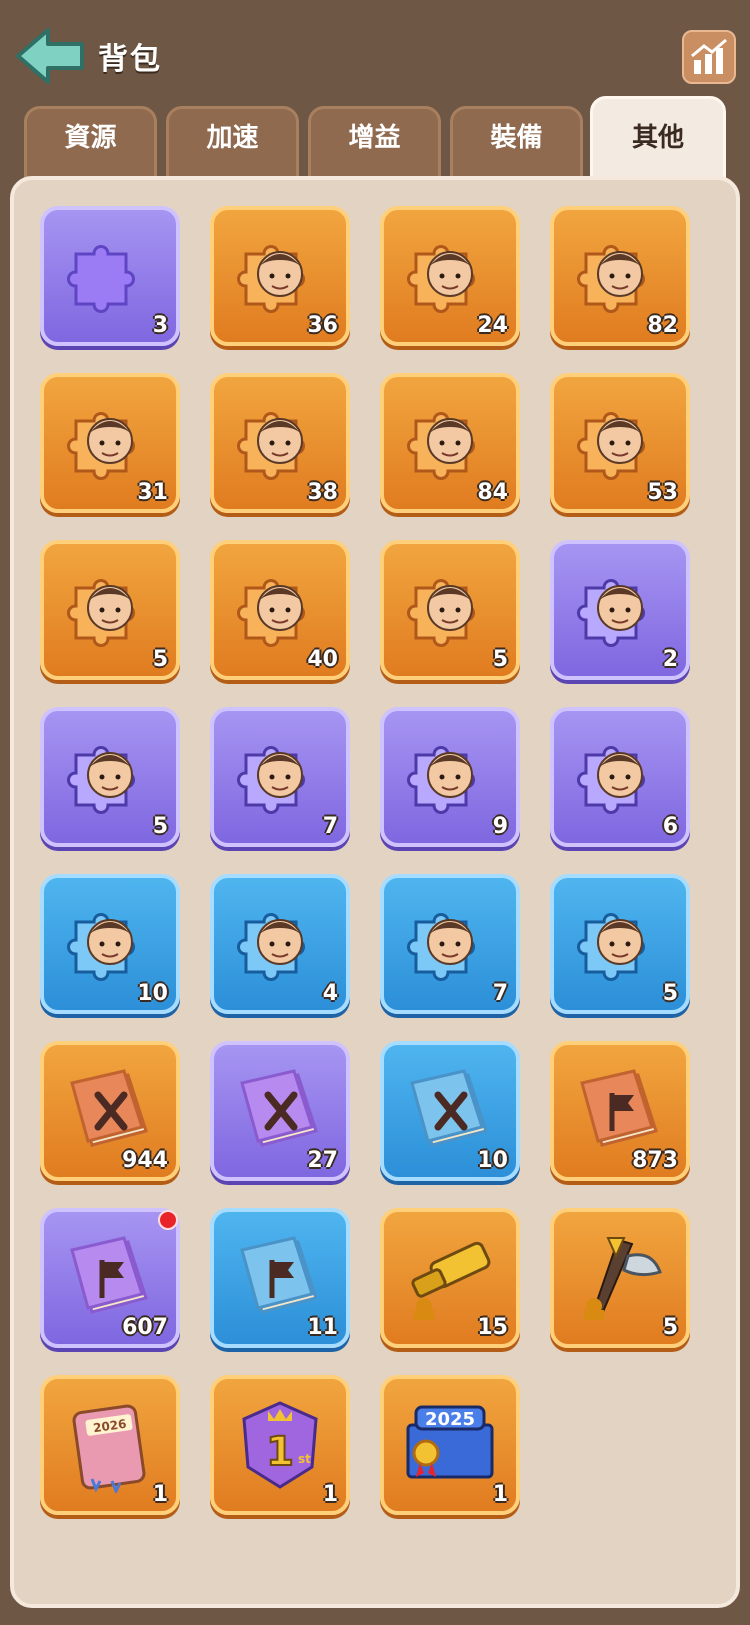  I want to click on tab-equipment: 裝備, so click(516, 146).